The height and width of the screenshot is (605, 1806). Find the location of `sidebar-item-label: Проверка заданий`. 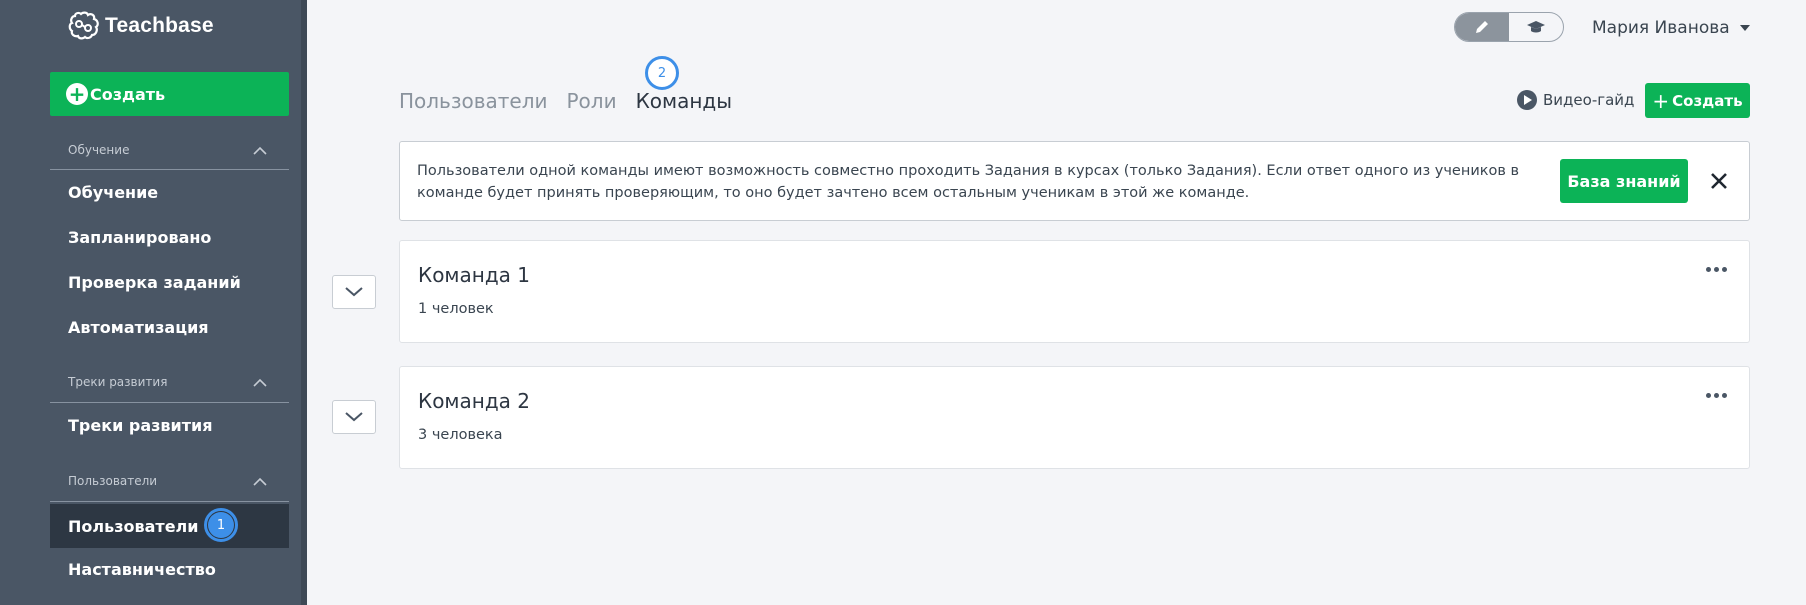

sidebar-item-label: Проверка заданий is located at coordinates (154, 282).